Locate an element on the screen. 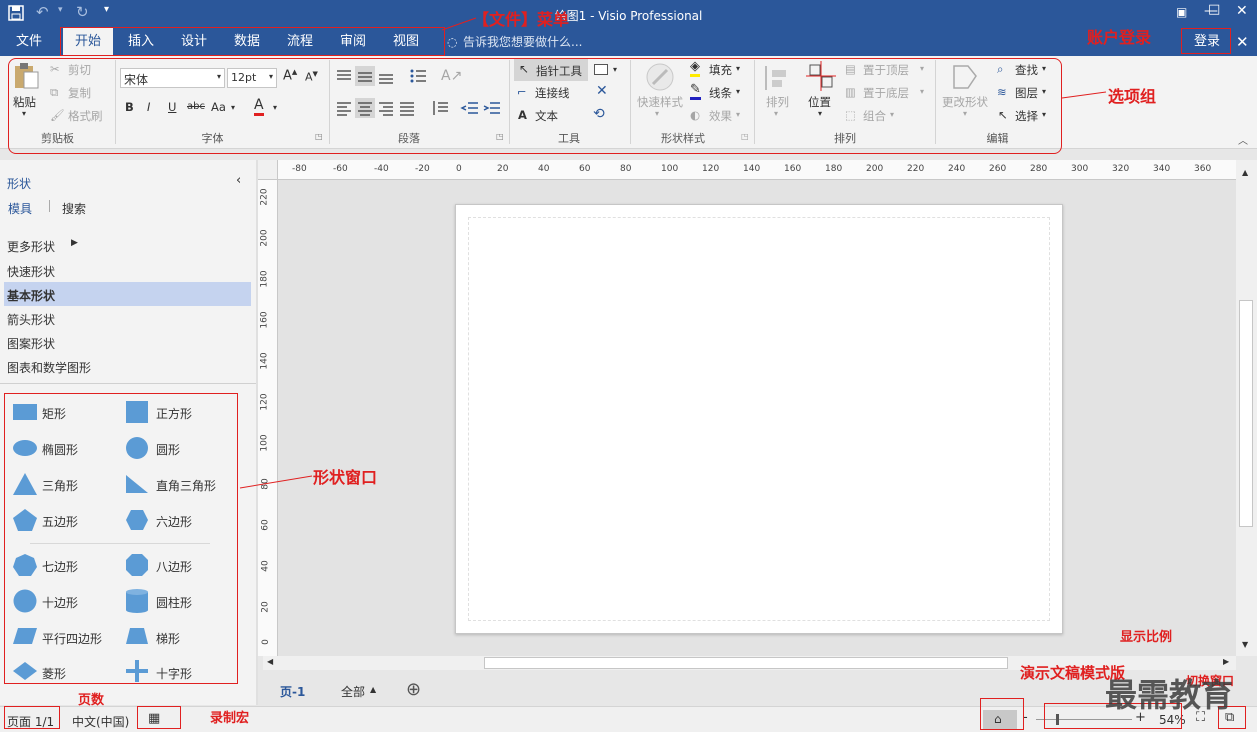 The height and width of the screenshot is (732, 1257). annotation-ribbon: 选项组 is located at coordinates (1132, 96).